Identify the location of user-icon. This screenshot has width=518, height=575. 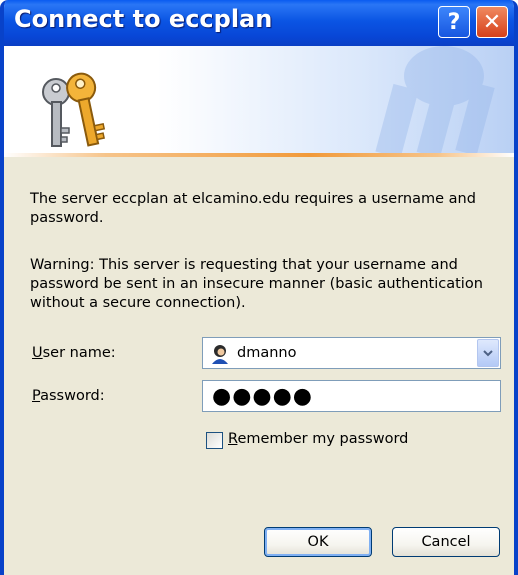
(220, 354).